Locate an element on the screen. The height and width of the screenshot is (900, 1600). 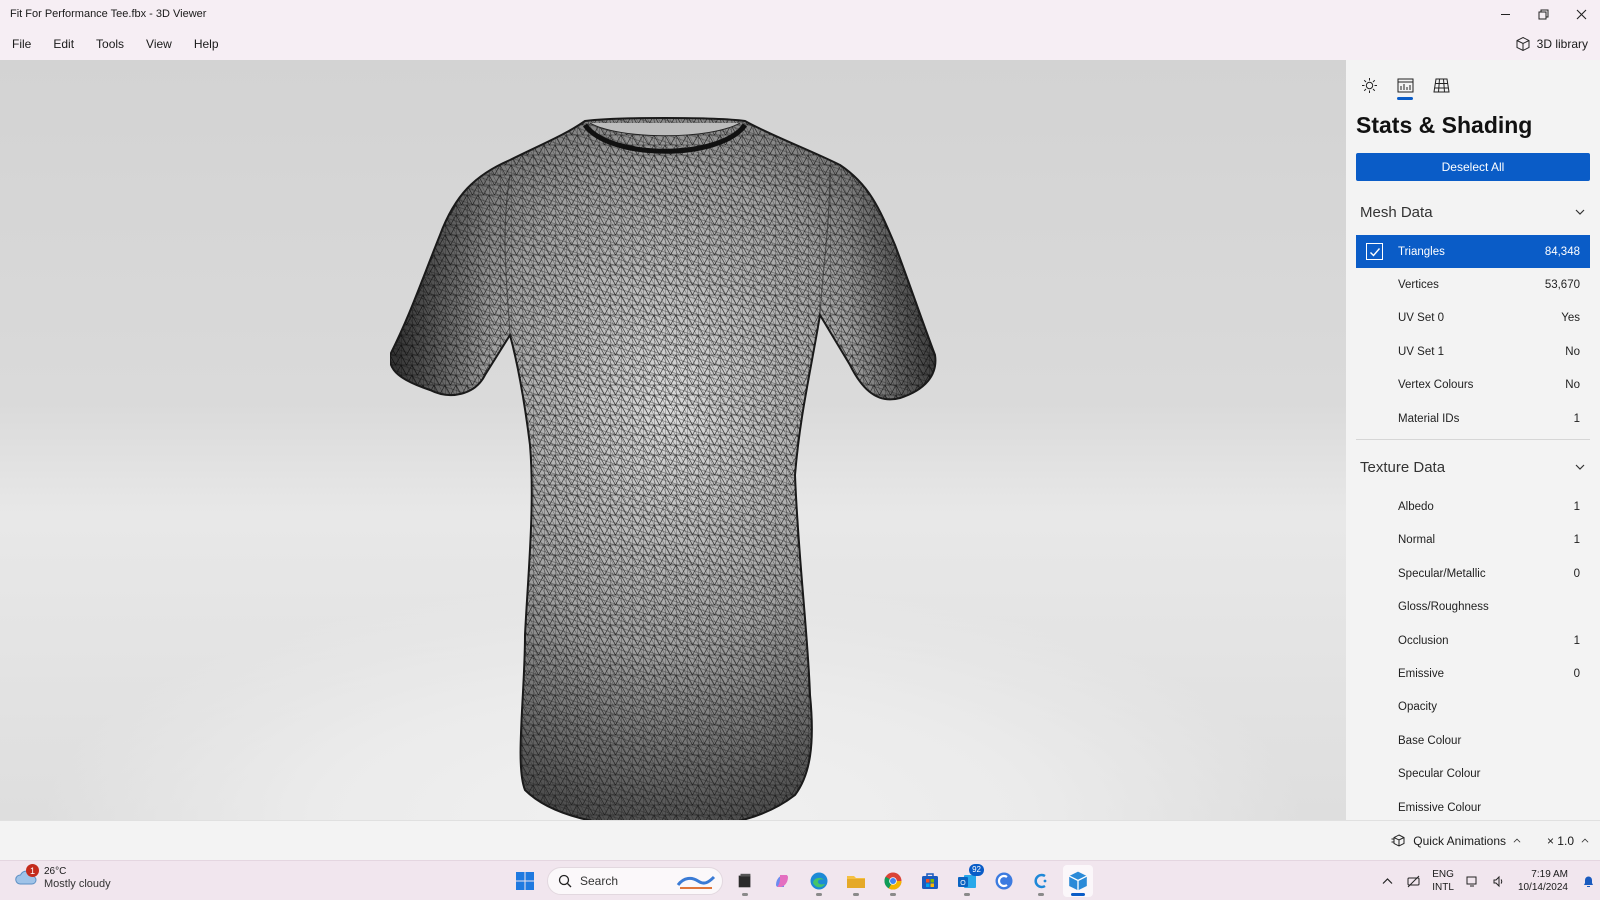
mesh-row-uv-set-0: UV Set 0 Yes is located at coordinates (1473, 318).